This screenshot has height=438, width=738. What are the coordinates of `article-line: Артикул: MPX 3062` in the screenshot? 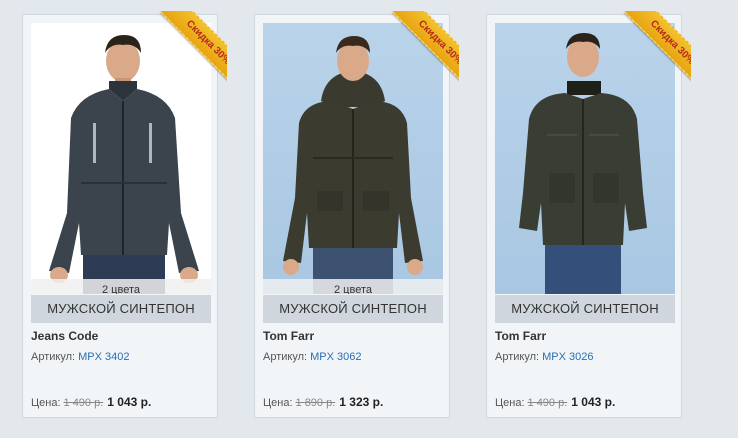 It's located at (312, 357).